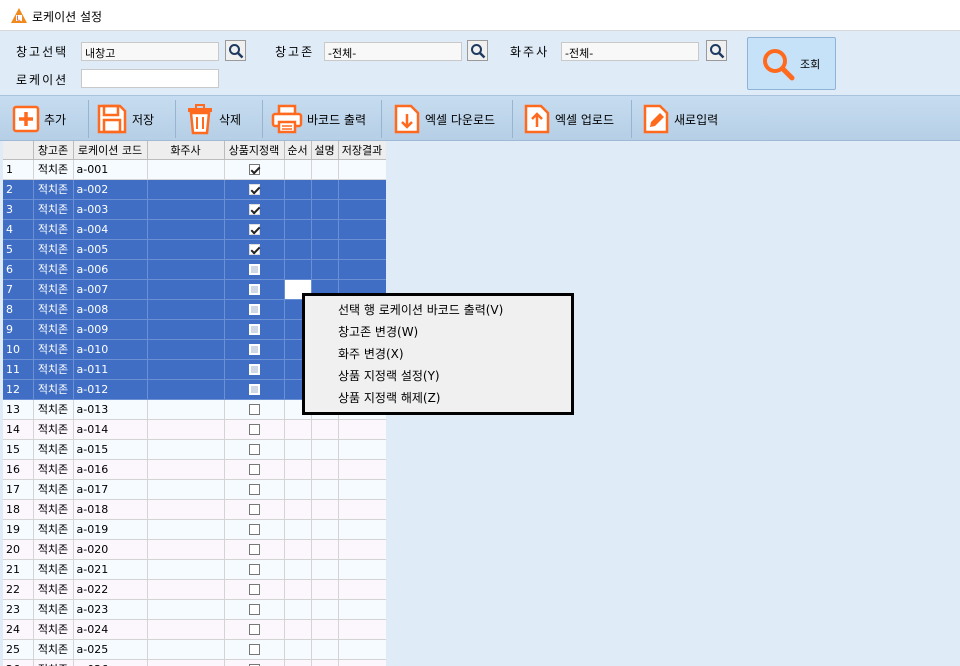 This screenshot has width=960, height=666. I want to click on table-row: 15 적치존 a-015, so click(194, 449).